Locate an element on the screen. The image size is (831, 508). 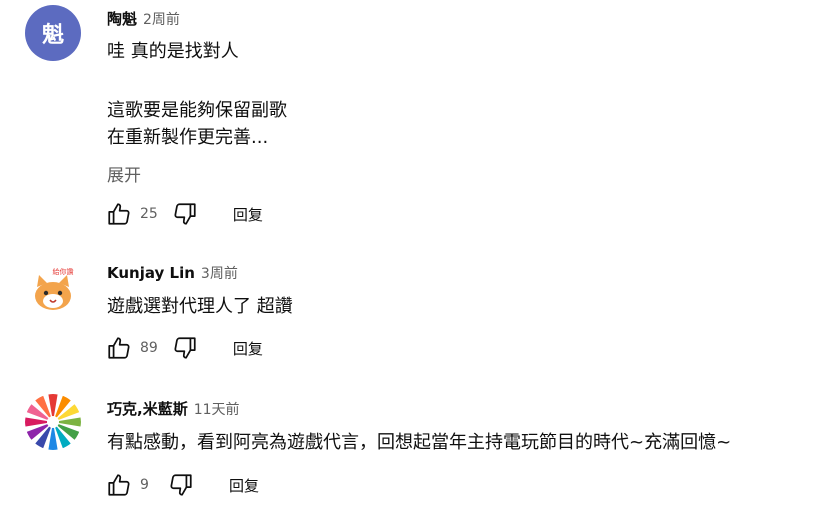
rainbow-pinwheel-icon is located at coordinates (53, 422).